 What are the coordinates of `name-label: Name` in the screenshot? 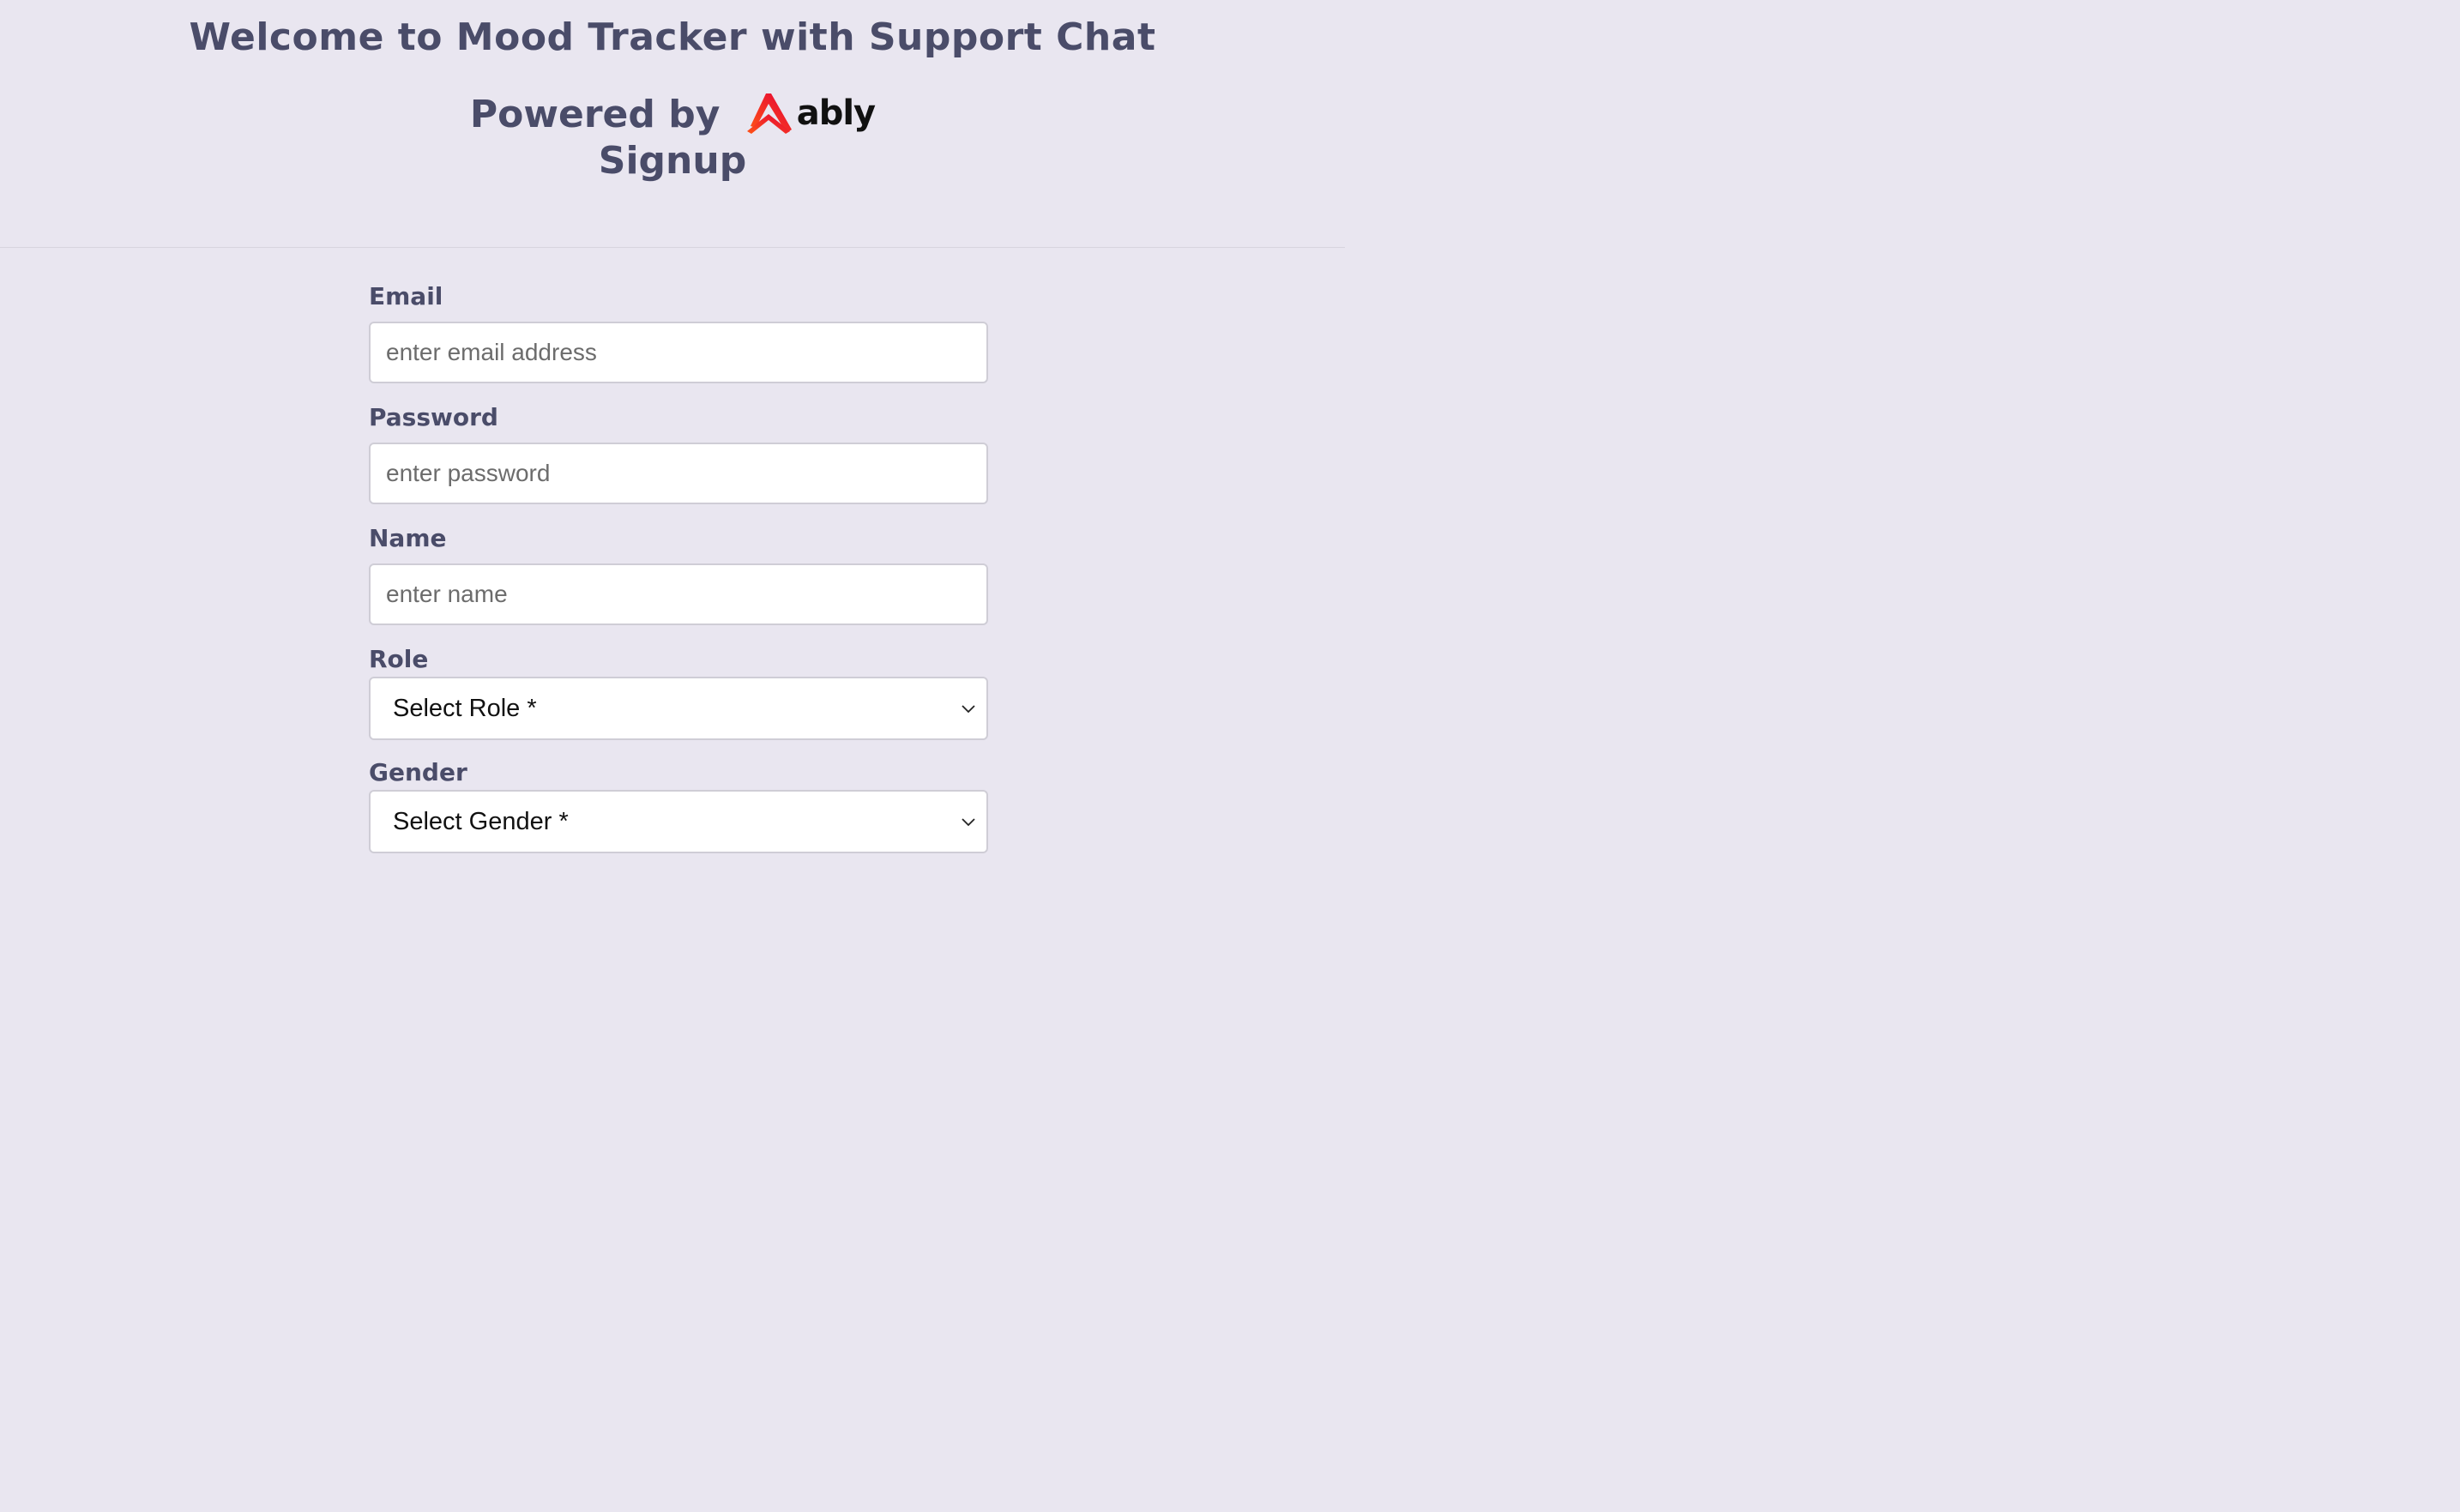 It's located at (408, 538).